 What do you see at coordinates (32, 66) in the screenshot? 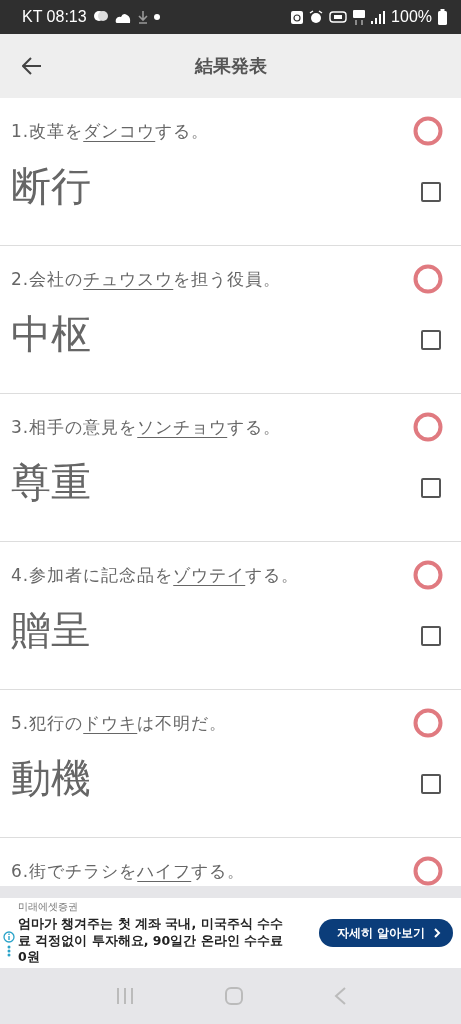
I see `back-arrow-icon` at bounding box center [32, 66].